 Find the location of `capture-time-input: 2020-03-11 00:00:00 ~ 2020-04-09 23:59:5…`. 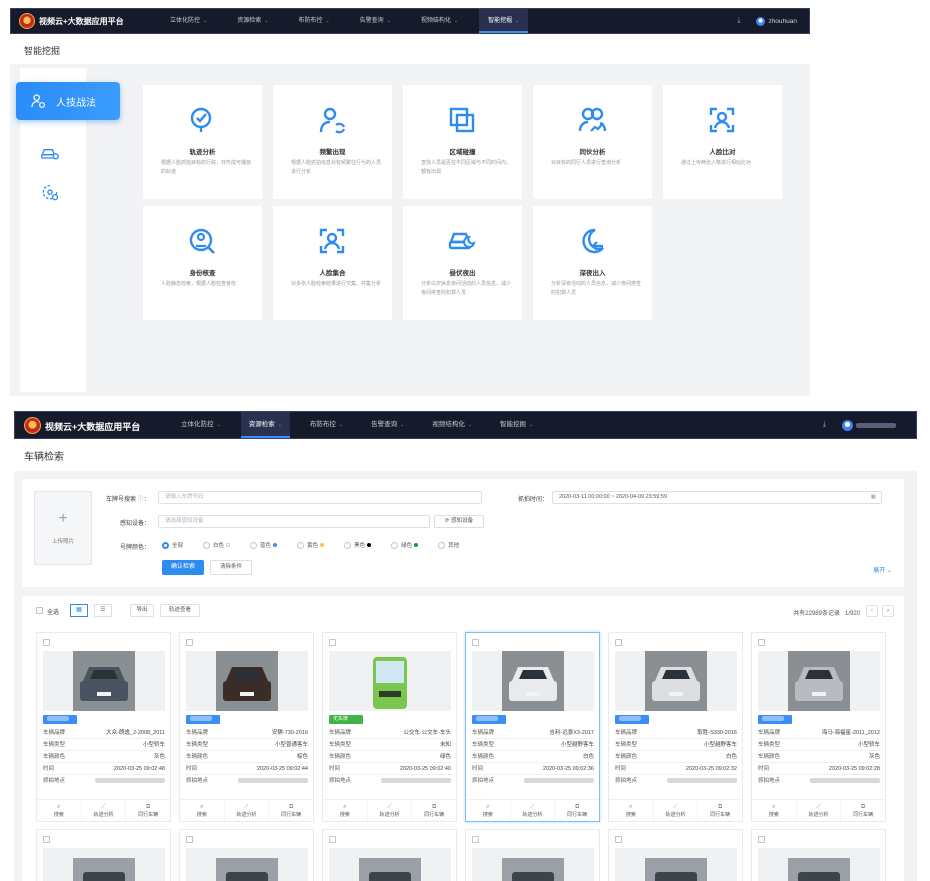

capture-time-input: 2020-03-11 00:00:00 ~ 2020-04-09 23:59:5… is located at coordinates (717, 497).